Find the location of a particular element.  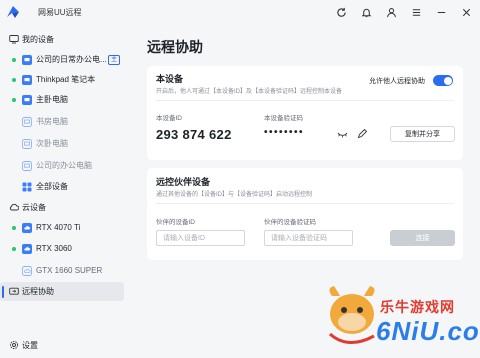

settings-label: 设置 is located at coordinates (30, 345).